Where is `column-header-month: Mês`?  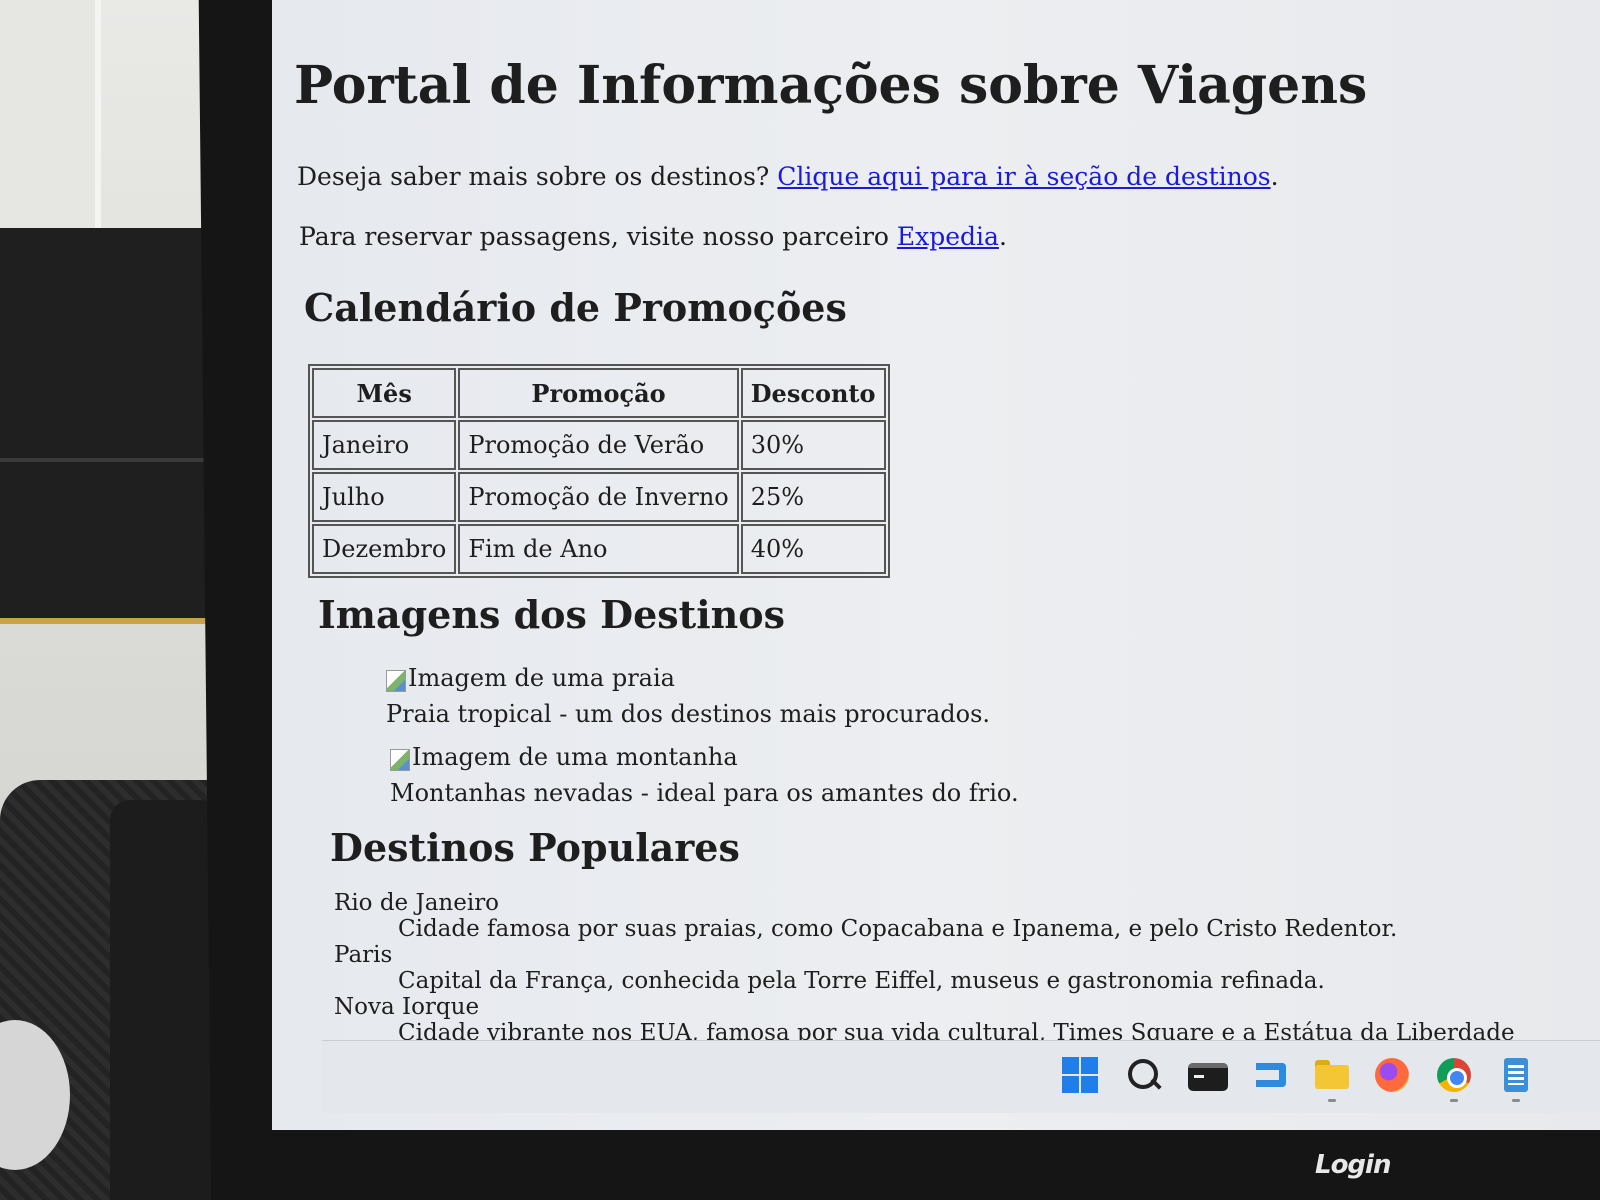
column-header-month: Mês is located at coordinates (384, 393).